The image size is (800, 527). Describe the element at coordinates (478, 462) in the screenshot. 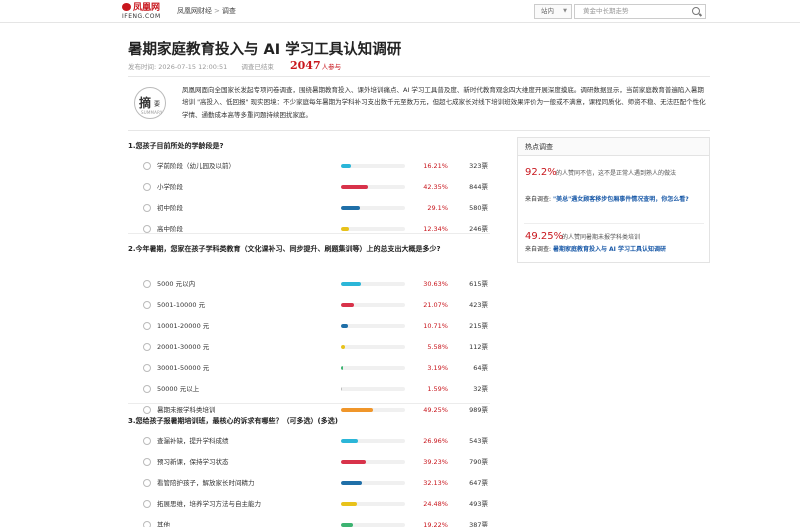

I see `result-votes: 790票` at that location.